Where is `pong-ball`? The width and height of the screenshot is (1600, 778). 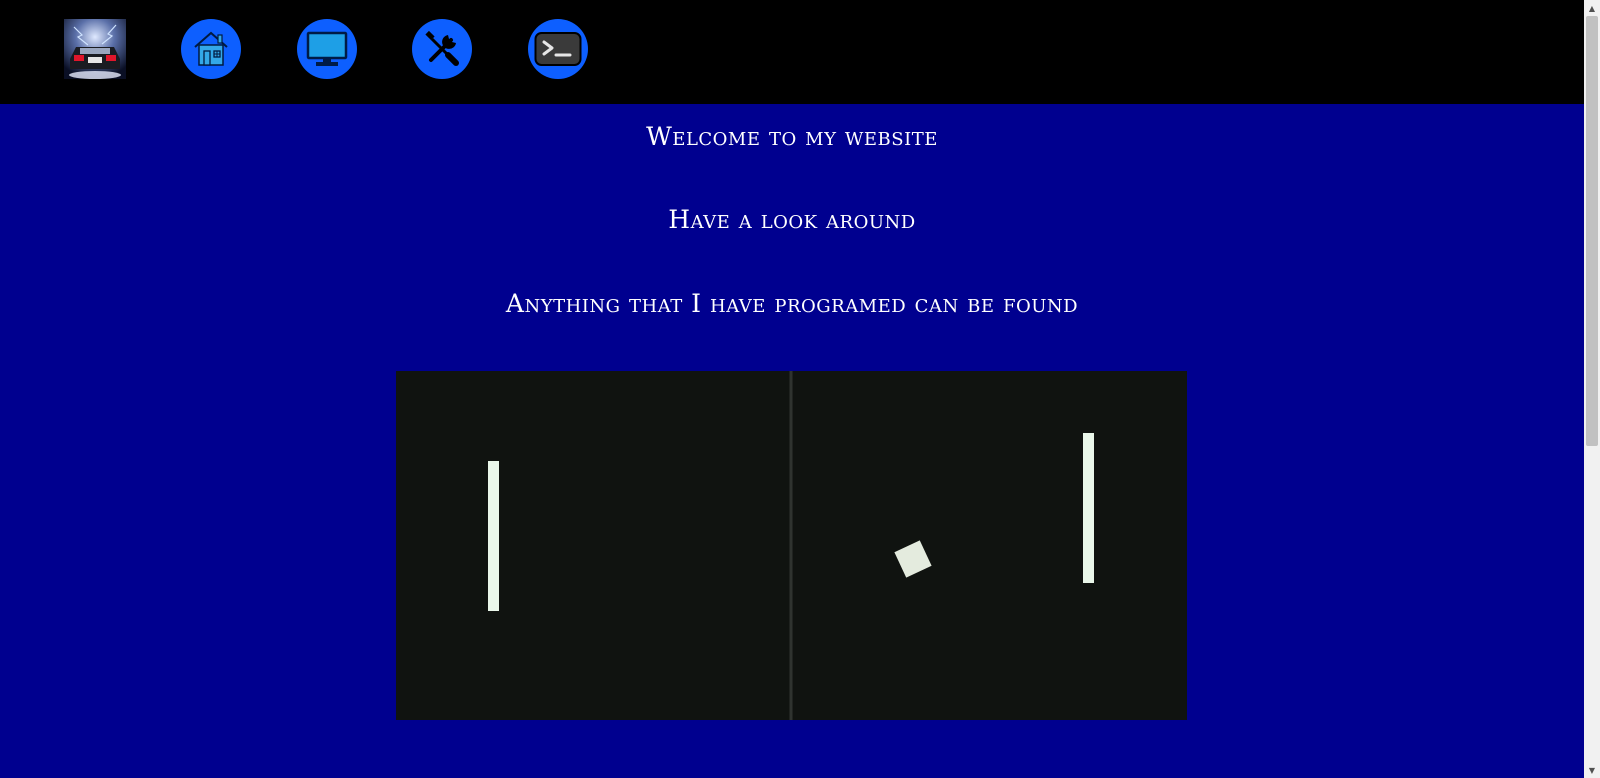
pong-ball is located at coordinates (913, 559).